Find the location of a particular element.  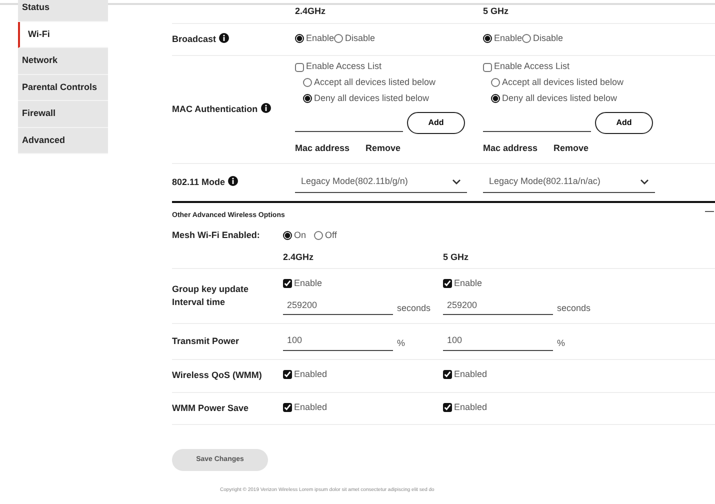

sidebar-item: Firewall is located at coordinates (63, 114).